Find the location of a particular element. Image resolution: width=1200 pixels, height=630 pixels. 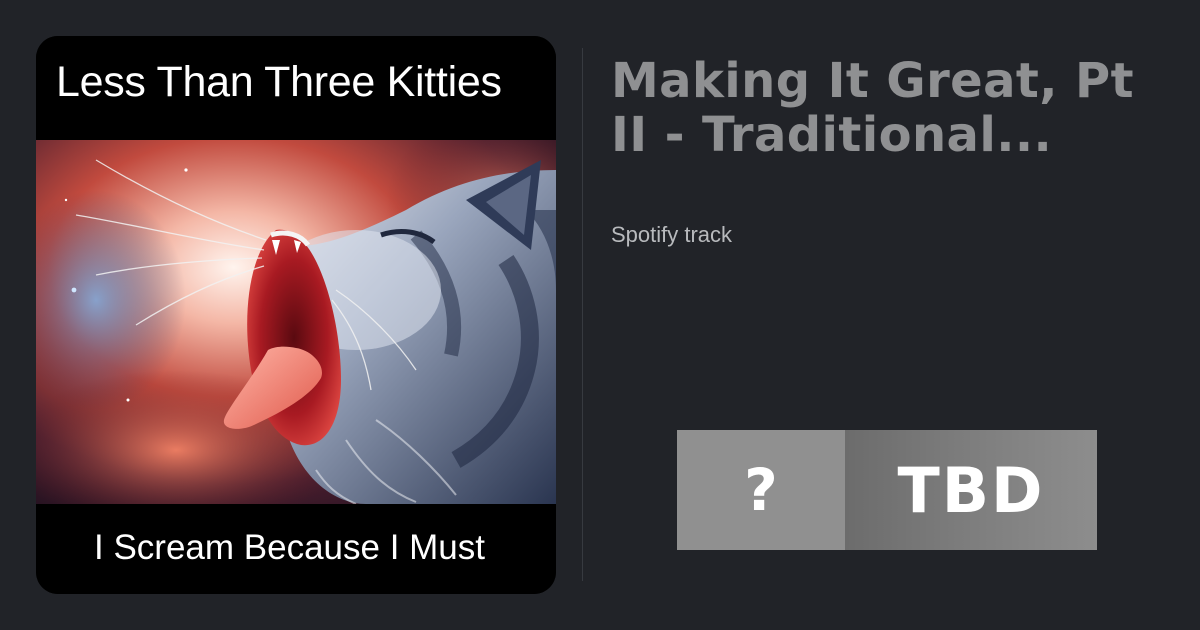

cover-bottom-band: I Scream Because I Must is located at coordinates (296, 549).